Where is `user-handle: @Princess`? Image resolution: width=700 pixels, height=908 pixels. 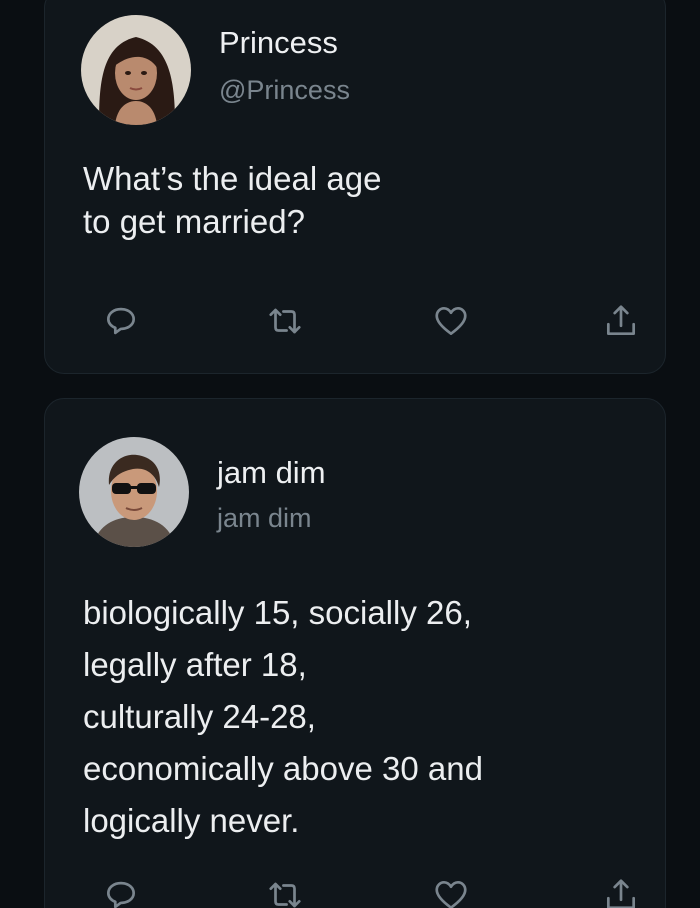 user-handle: @Princess is located at coordinates (284, 90).